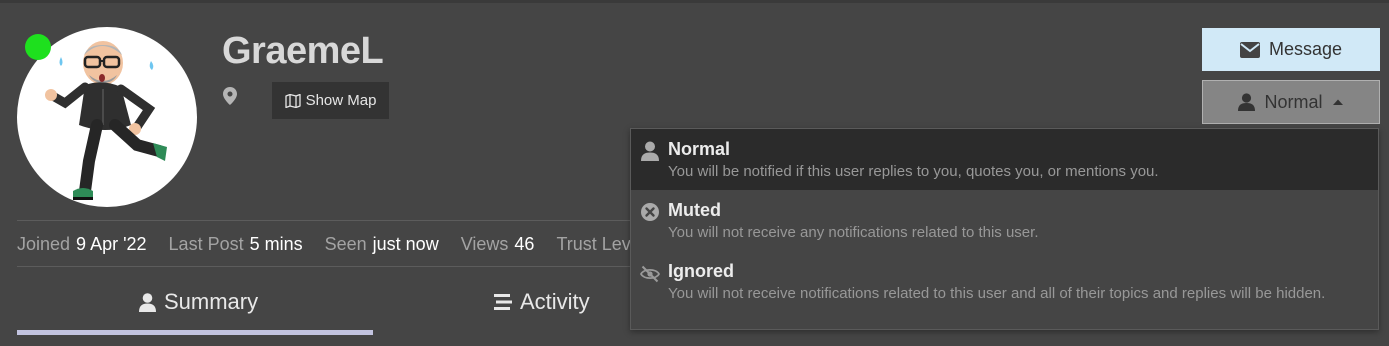  Describe the element at coordinates (1305, 49) in the screenshot. I see `message-button-label: Message` at that location.